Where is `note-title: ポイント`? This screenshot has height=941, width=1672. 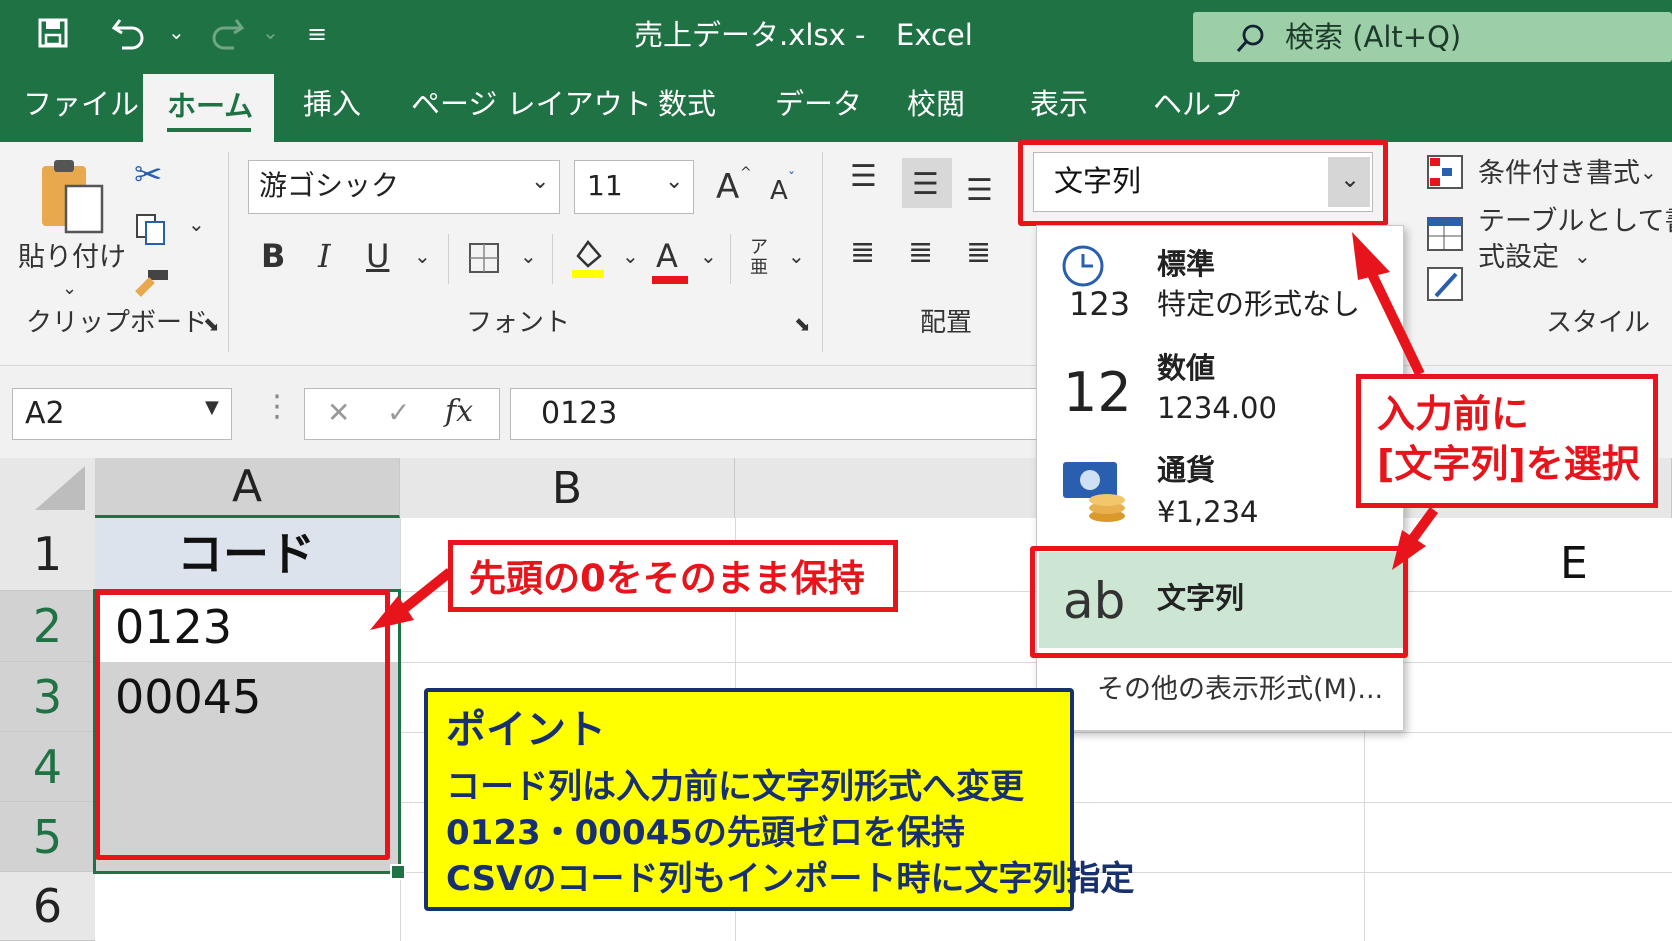
note-title: ポイント is located at coordinates (526, 730).